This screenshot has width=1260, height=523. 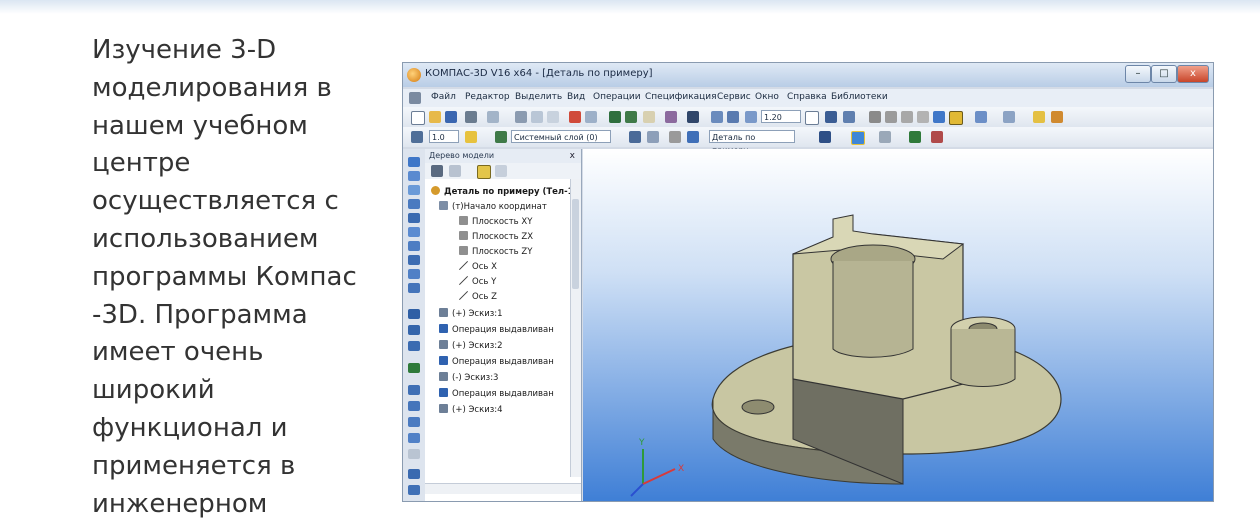 What do you see at coordinates (487, 97) in the screenshot?
I see `menu-edit: Редактор` at bounding box center [487, 97].